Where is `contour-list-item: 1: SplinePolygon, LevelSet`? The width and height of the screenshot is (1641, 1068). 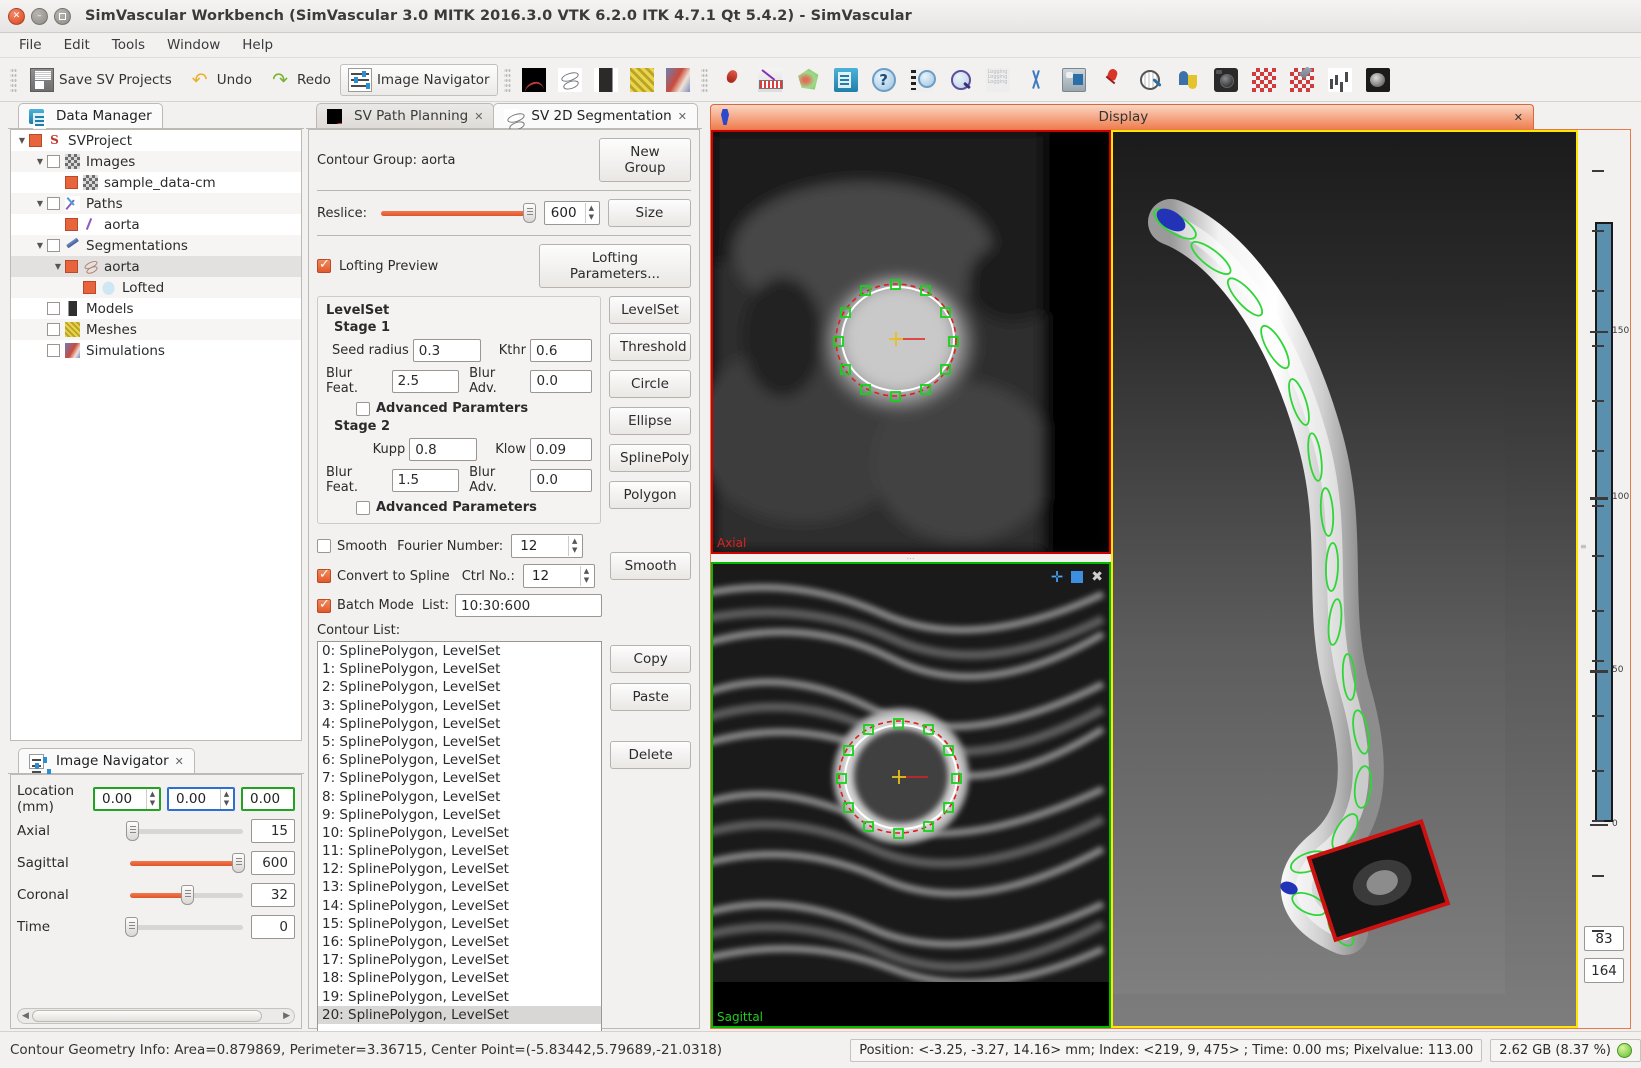
contour-list-item: 1: SplinePolygon, LevelSet is located at coordinates (459, 669).